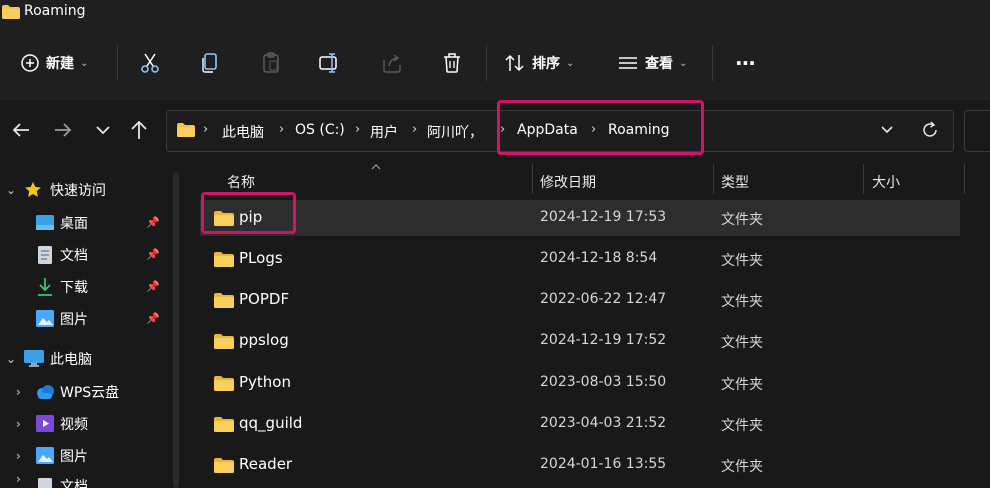 This screenshot has width=990, height=488. I want to click on list-item: pip 2024-12-19 17:53 文件夹, so click(580, 218).